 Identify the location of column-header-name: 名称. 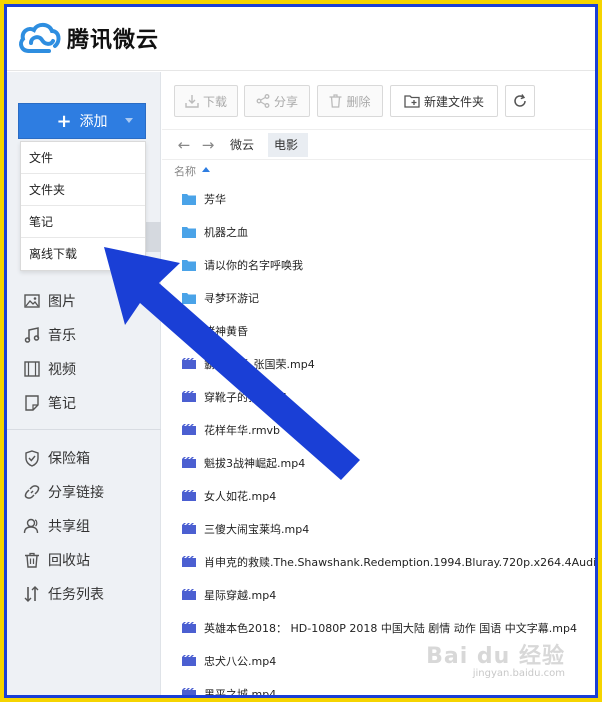
(378, 171).